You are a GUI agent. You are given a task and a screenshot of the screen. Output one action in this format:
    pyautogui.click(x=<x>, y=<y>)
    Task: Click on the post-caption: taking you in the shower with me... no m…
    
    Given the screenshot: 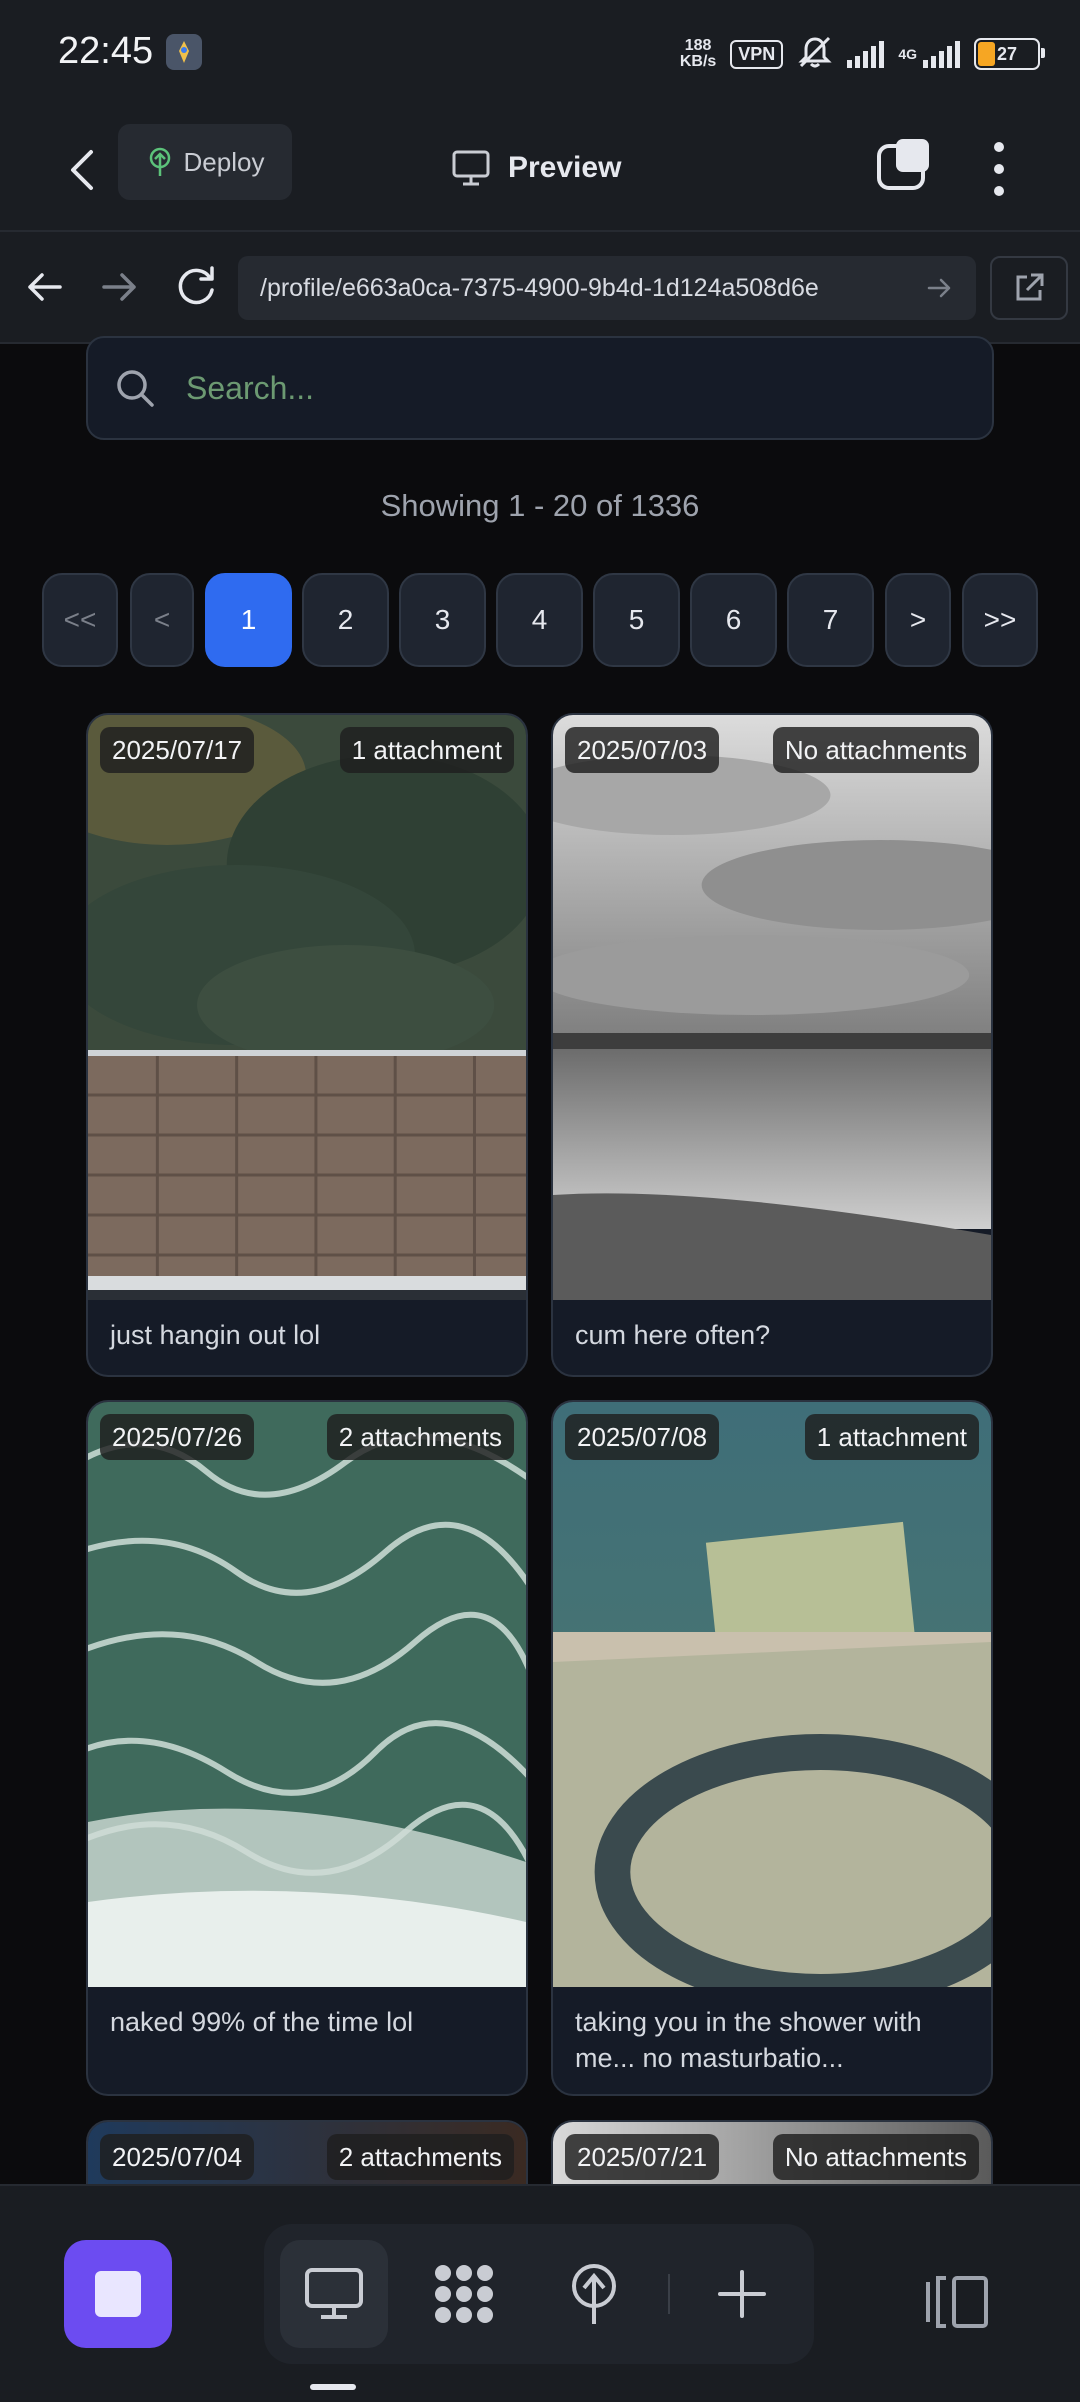 What is the action you would take?
    pyautogui.click(x=748, y=2040)
    